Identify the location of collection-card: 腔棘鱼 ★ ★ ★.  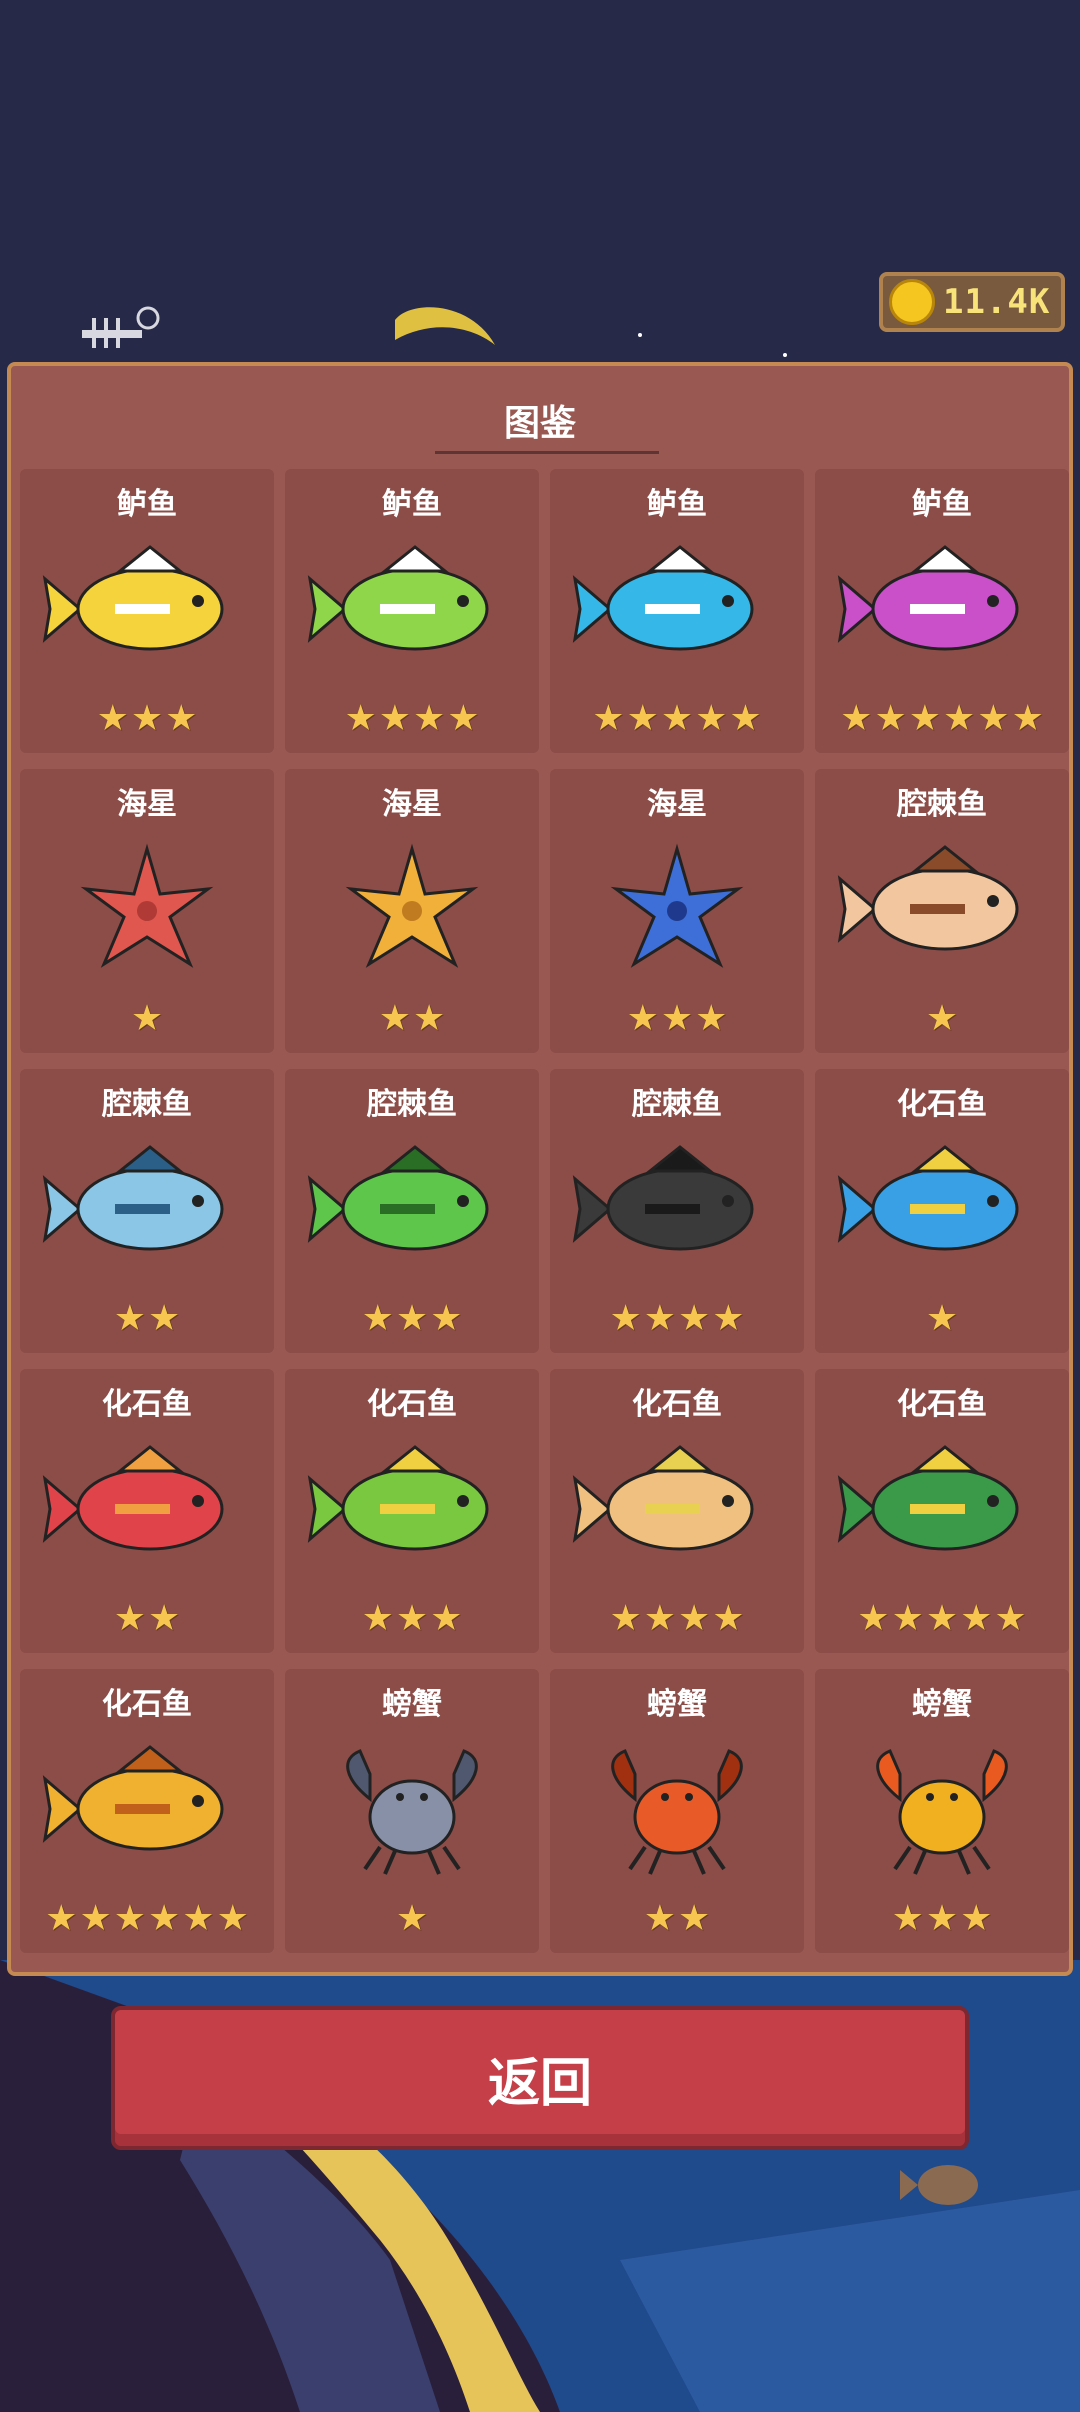
(412, 1211).